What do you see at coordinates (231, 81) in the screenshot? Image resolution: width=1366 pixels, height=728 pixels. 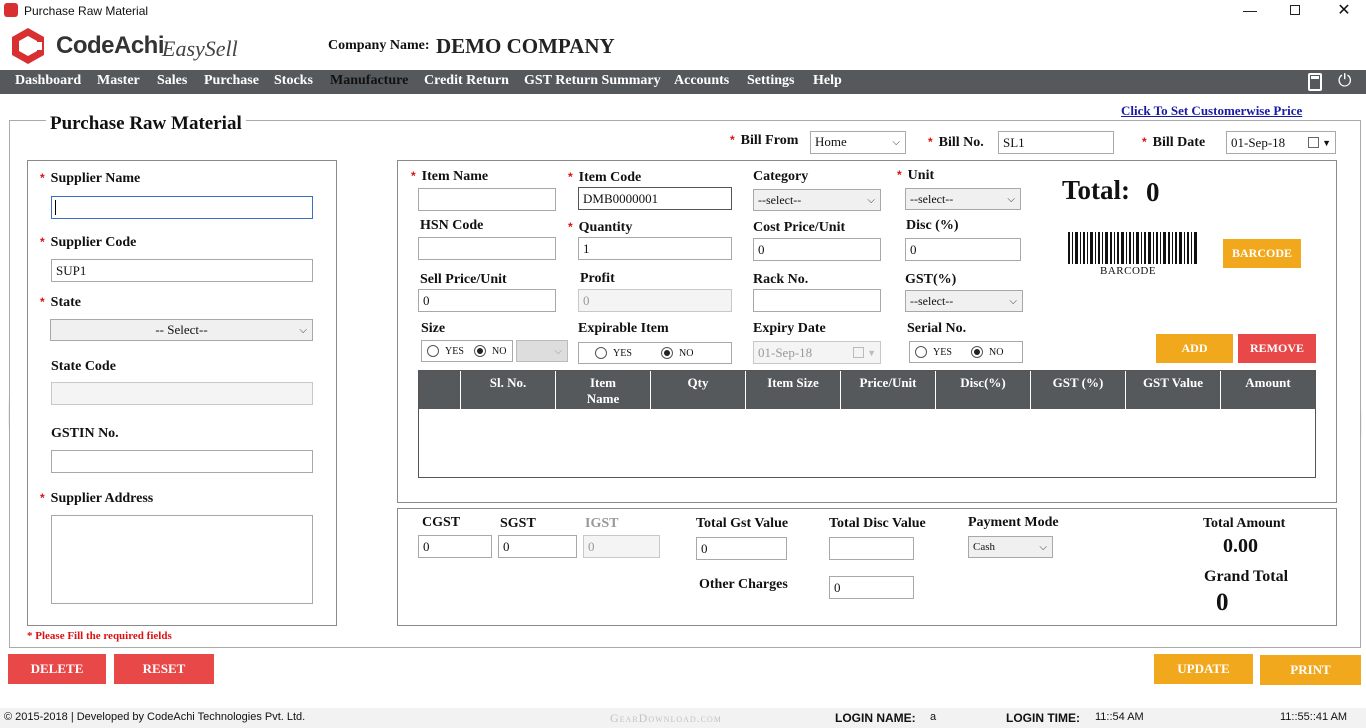 I see `nav-purchase: Purchase` at bounding box center [231, 81].